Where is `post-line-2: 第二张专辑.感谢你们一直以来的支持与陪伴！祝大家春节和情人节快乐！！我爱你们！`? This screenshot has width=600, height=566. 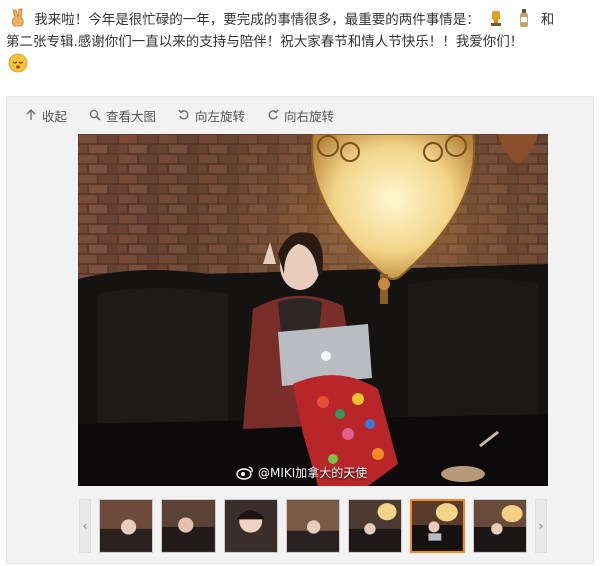 post-line-2: 第二张专辑.感谢你们一直以来的支持与陪伴！祝大家春节和情人节快乐！！我爱你们！ is located at coordinates (300, 42).